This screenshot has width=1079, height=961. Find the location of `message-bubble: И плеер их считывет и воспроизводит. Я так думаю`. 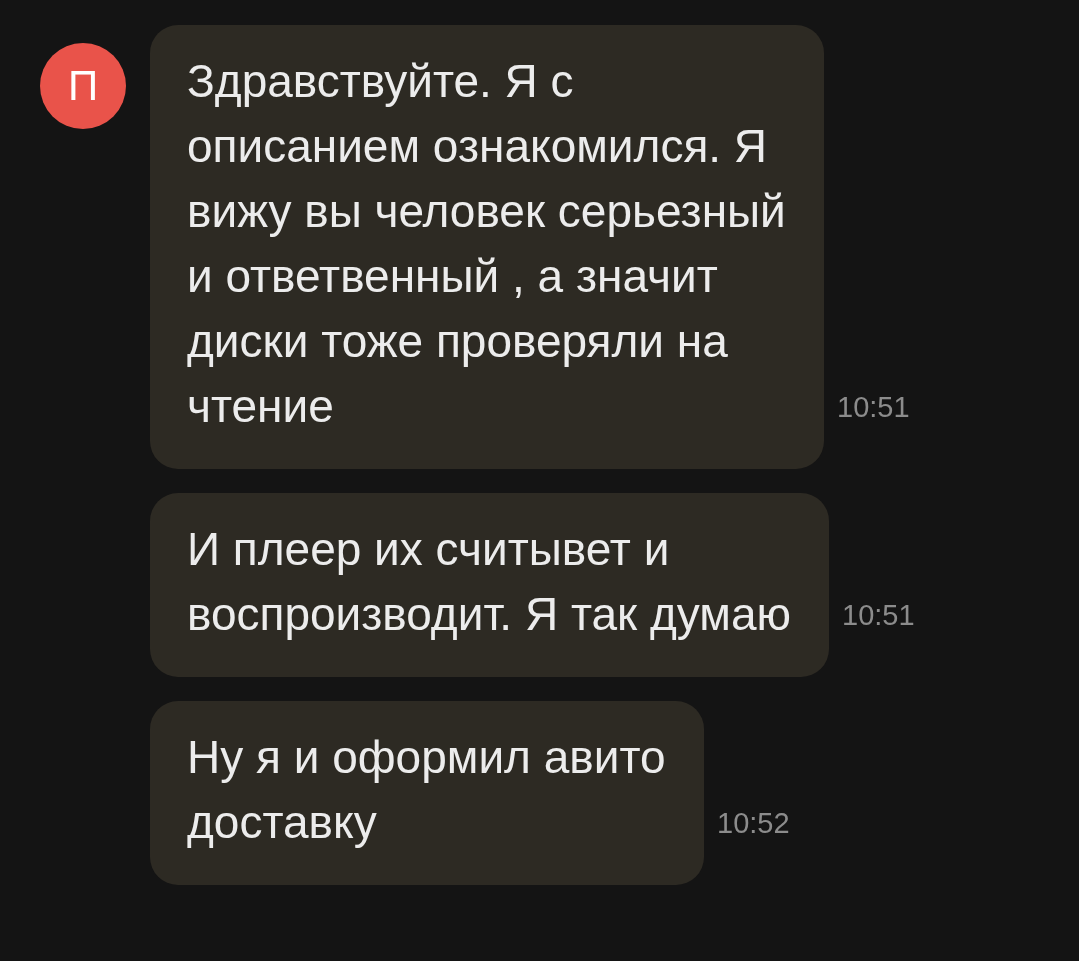

message-bubble: И плеер их считывет и воспроизводит. Я так думаю is located at coordinates (489, 585).